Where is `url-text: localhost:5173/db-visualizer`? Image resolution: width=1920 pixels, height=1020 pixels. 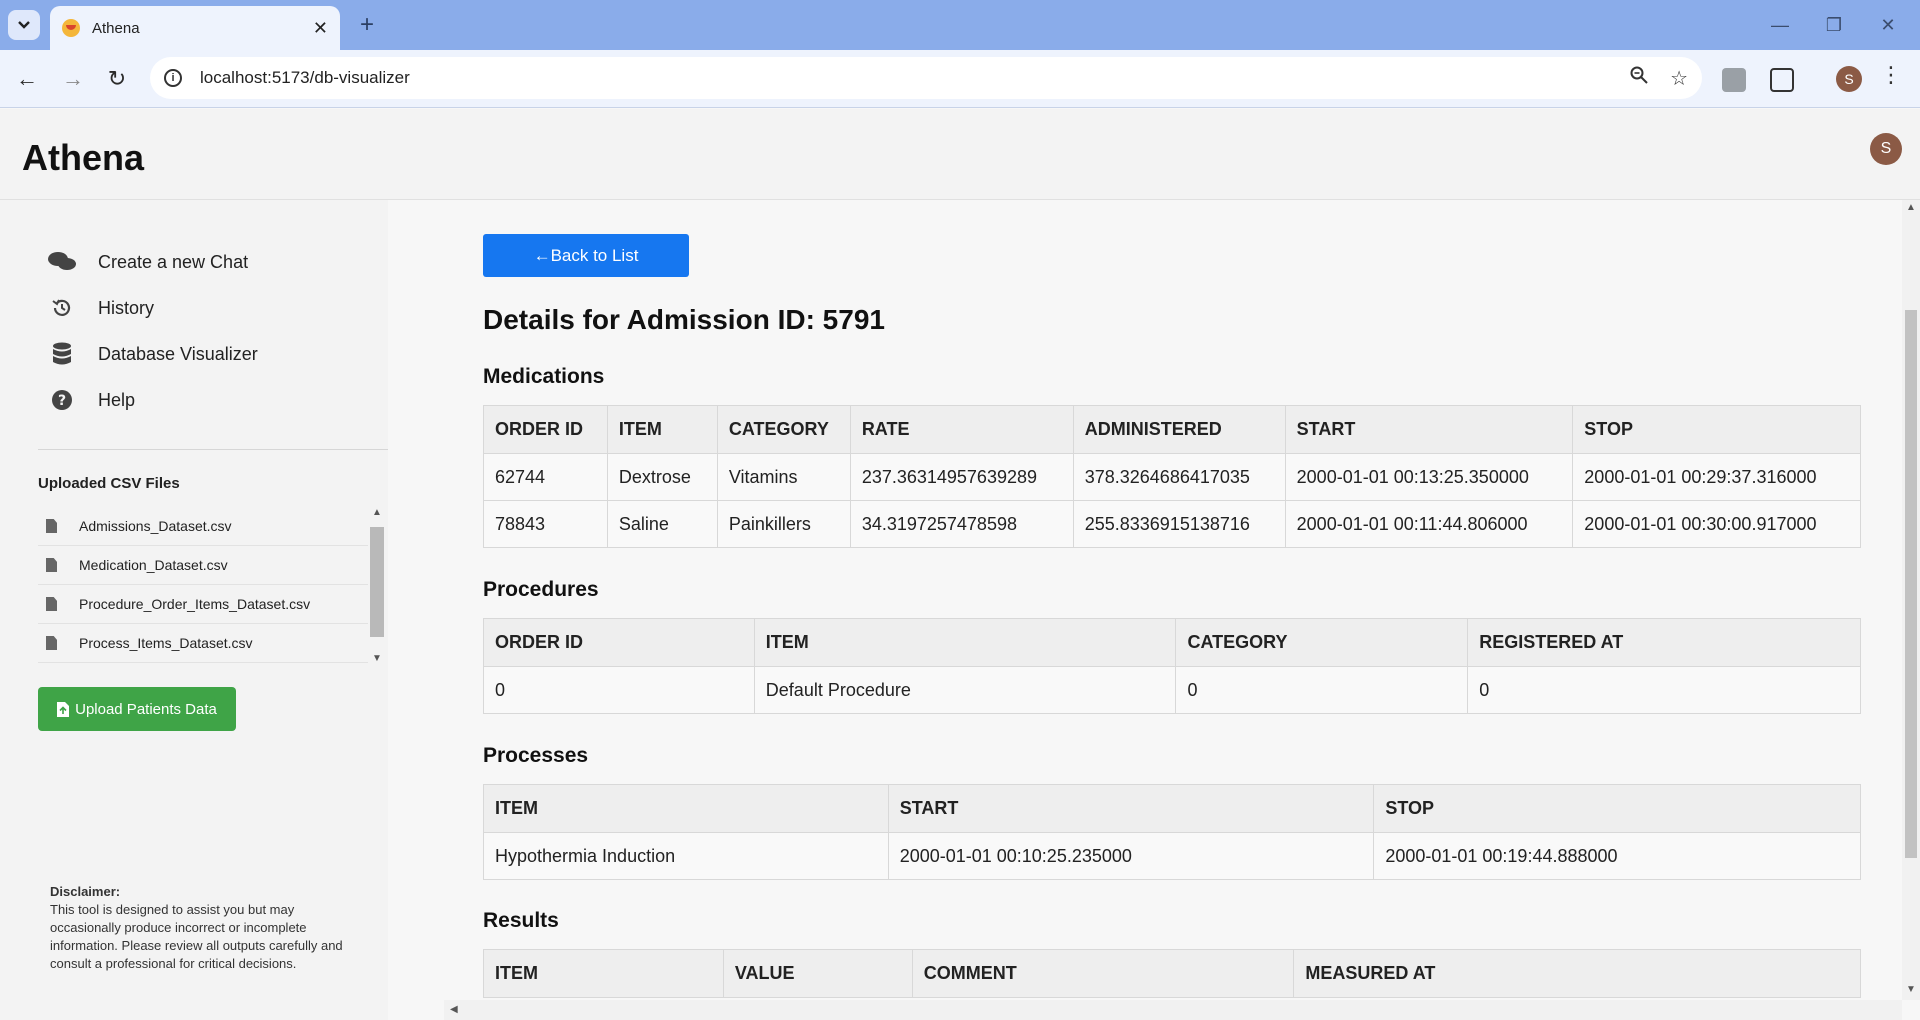
url-text: localhost:5173/db-visualizer is located at coordinates (904, 78).